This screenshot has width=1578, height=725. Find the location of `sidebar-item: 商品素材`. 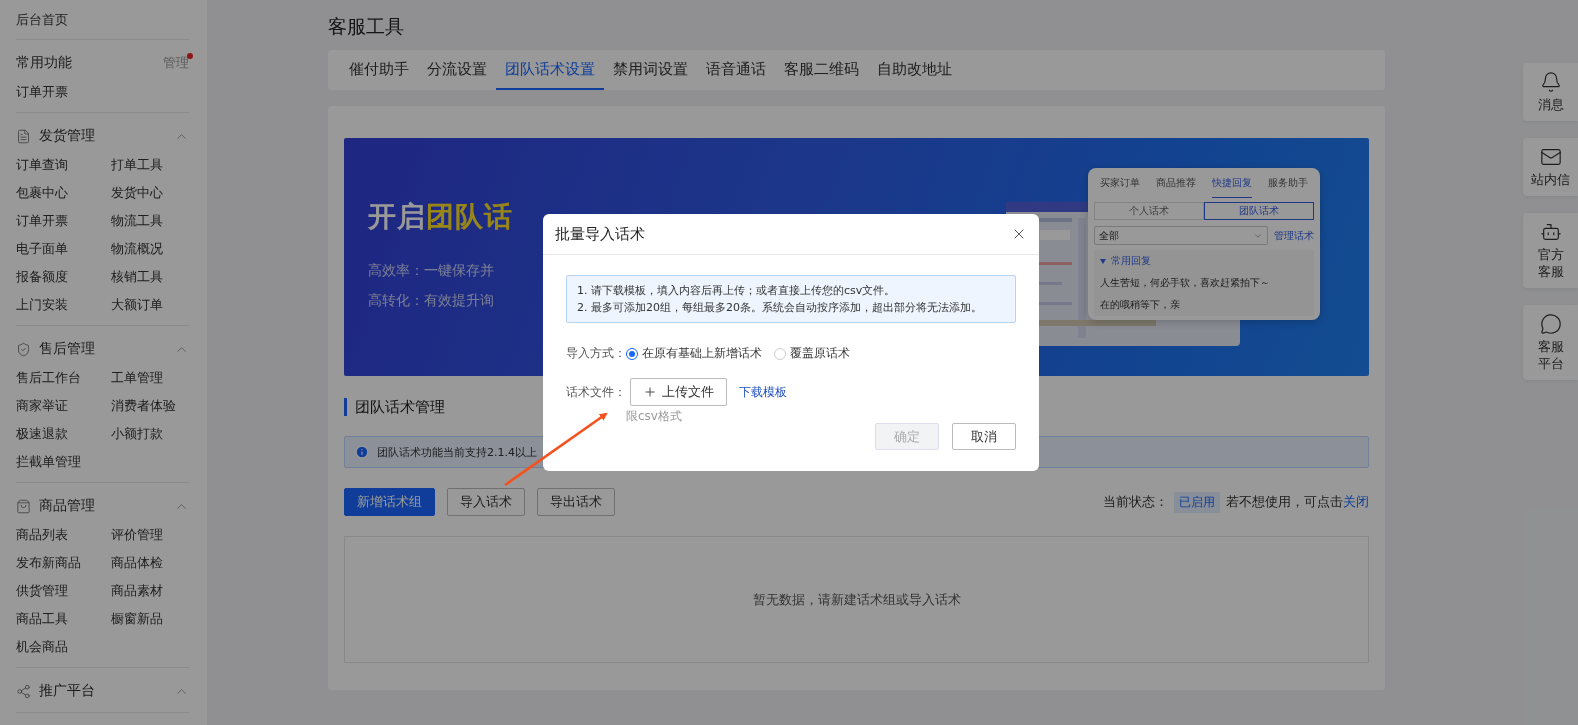

sidebar-item: 商品素材 is located at coordinates (150, 591).